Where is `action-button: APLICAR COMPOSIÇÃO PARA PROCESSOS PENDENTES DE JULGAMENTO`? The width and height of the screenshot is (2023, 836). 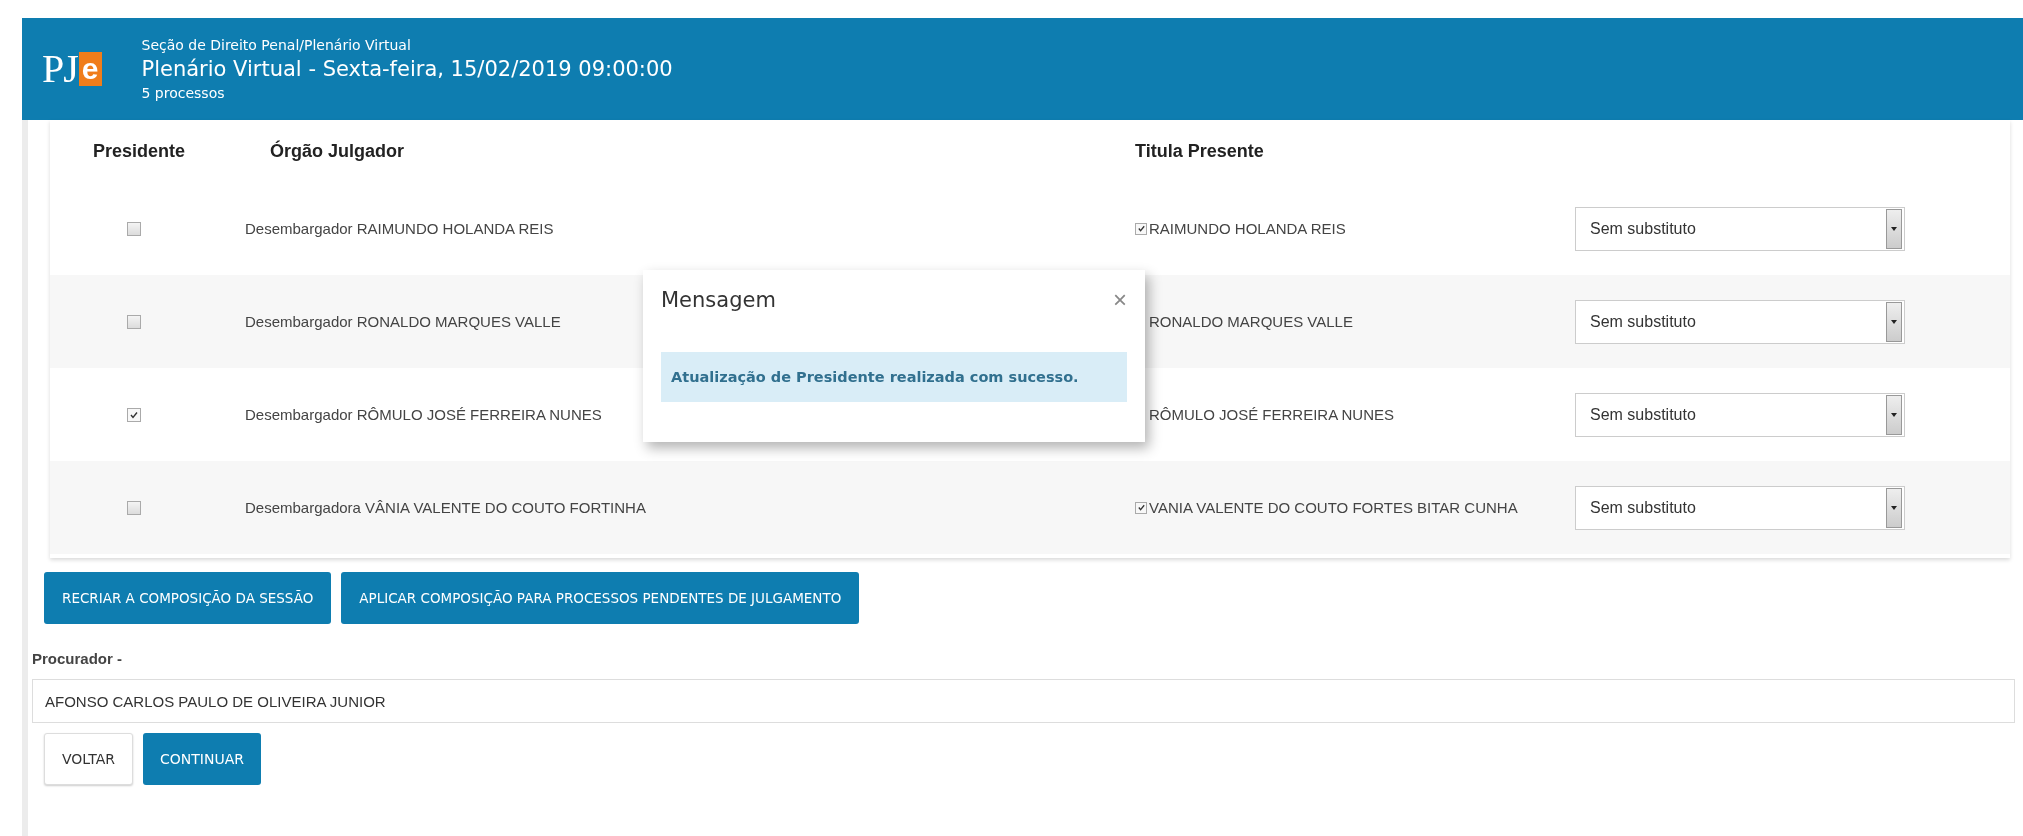
action-button: APLICAR COMPOSIÇÃO PARA PROCESSOS PENDENTES DE JULGAMENTO is located at coordinates (600, 598).